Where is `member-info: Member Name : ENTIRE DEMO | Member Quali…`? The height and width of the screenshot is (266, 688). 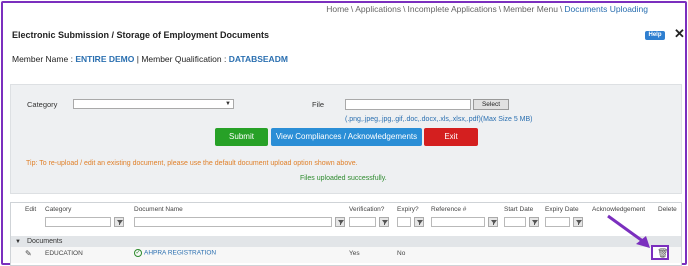
member-info: Member Name : ENTIRE DEMO | Member Quali… is located at coordinates (150, 59).